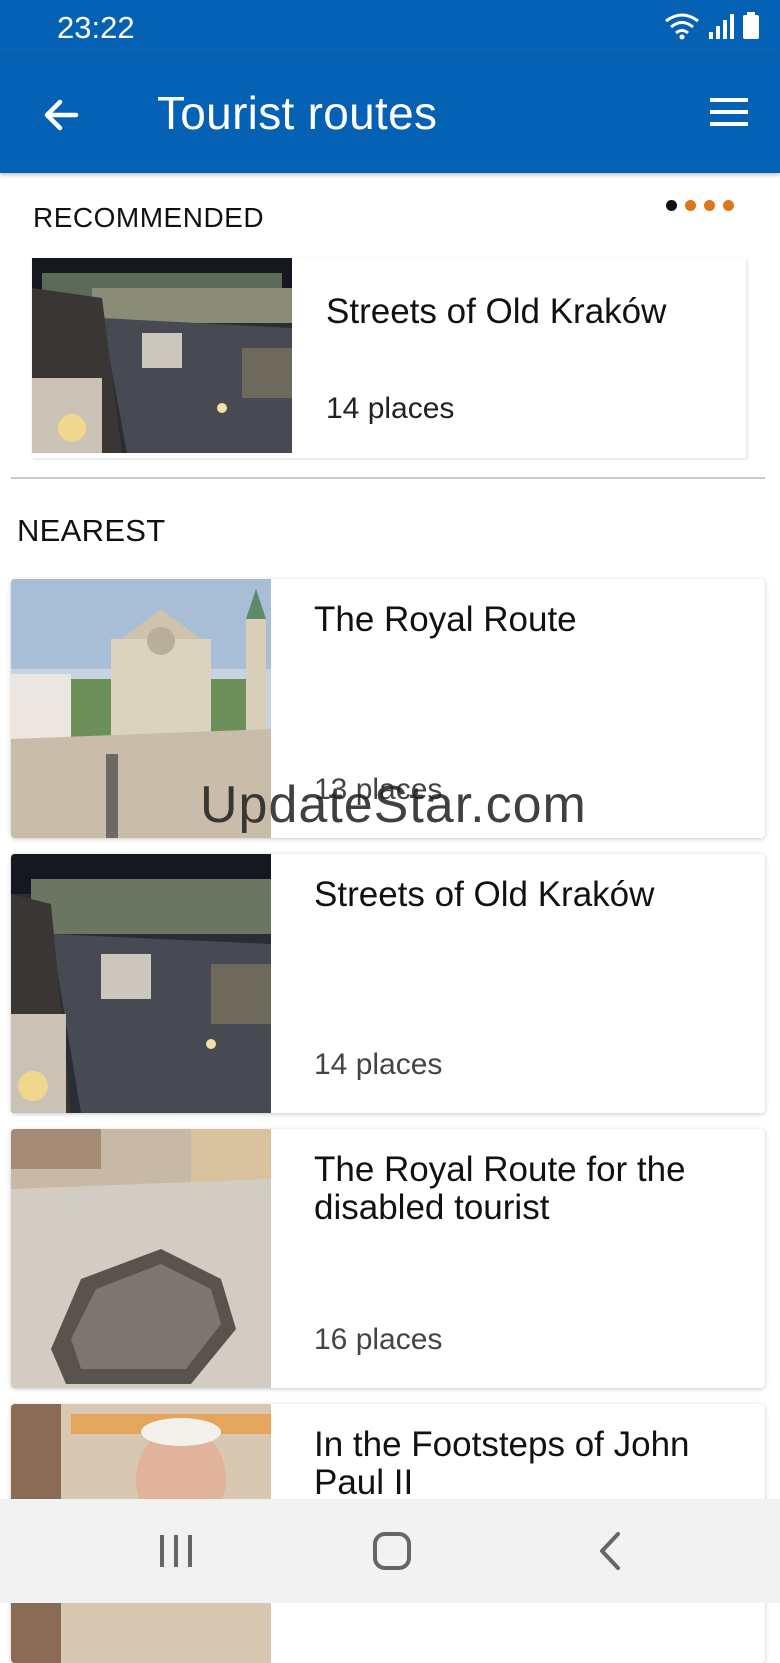 The width and height of the screenshot is (780, 1663). What do you see at coordinates (682, 26) in the screenshot?
I see `wifi-icon` at bounding box center [682, 26].